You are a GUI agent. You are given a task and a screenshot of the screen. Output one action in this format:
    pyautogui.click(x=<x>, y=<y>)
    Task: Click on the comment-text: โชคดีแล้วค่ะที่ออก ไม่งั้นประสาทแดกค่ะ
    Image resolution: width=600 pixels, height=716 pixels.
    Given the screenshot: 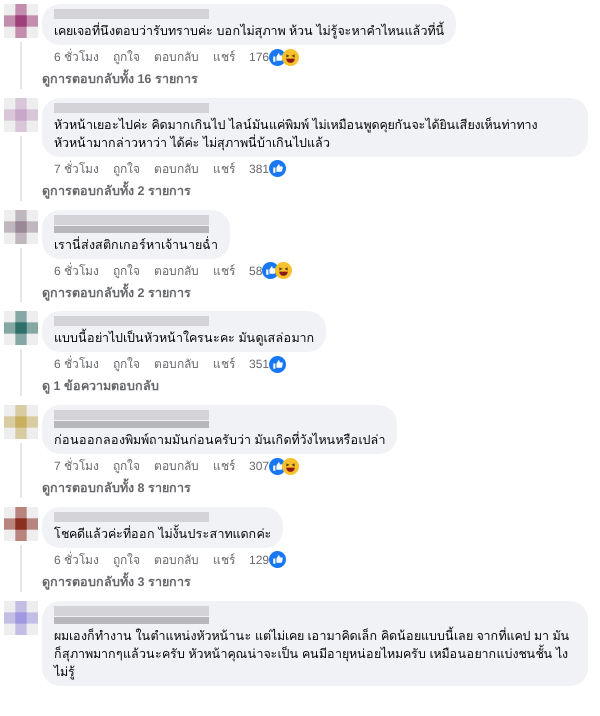 What is the action you would take?
    pyautogui.click(x=163, y=533)
    